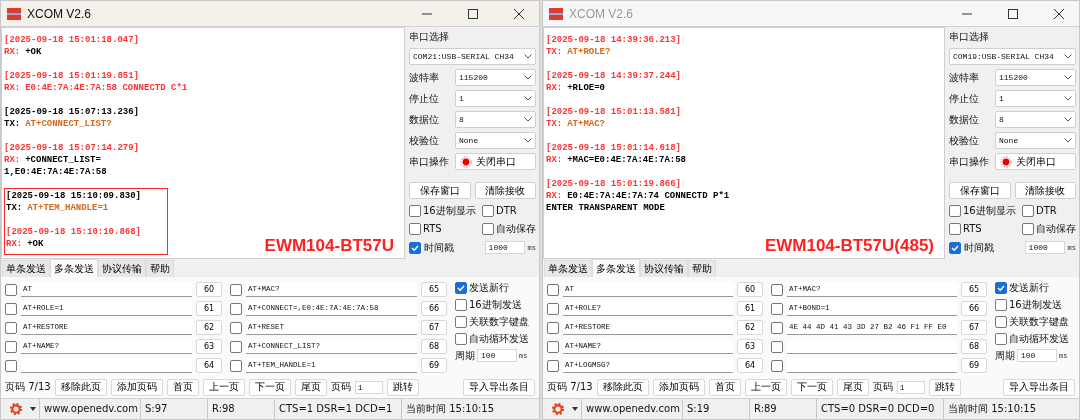 This screenshot has height=420, width=1080. I want to click on port-select: COM21:USB-SERIAL CH34, so click(472, 56).